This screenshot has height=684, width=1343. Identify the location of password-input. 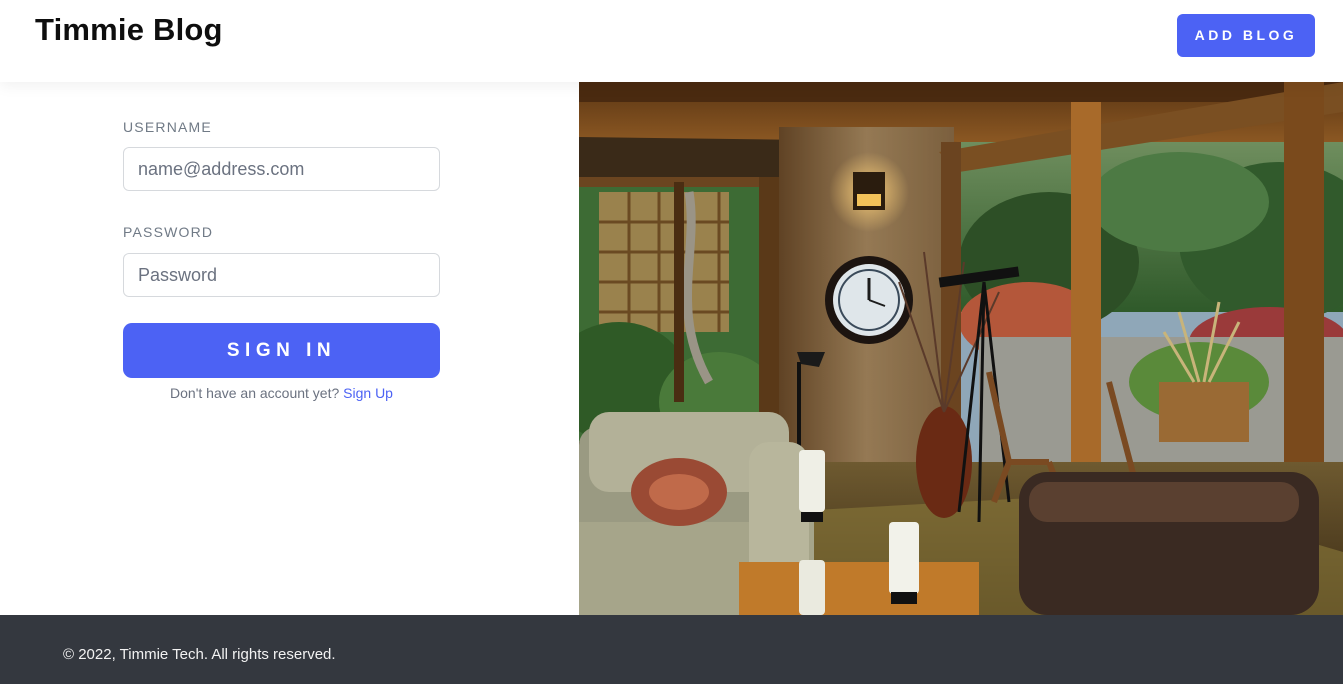
(281, 275).